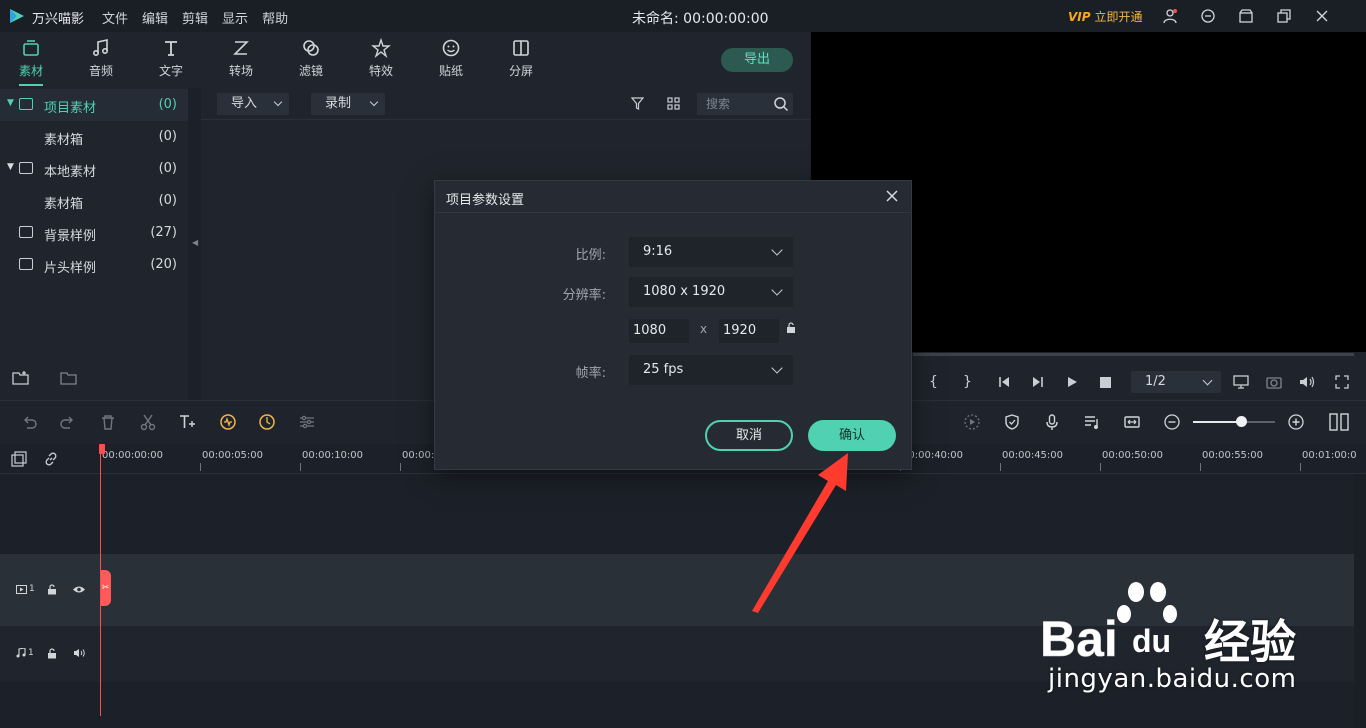 The height and width of the screenshot is (728, 1366). What do you see at coordinates (1241, 382) in the screenshot?
I see `monitor-icon` at bounding box center [1241, 382].